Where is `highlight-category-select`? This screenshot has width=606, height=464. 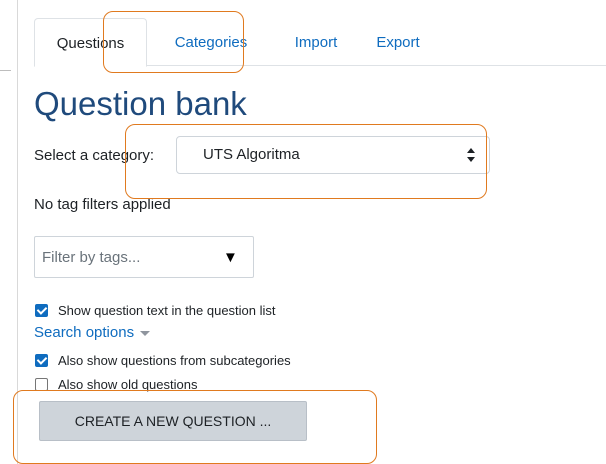 highlight-category-select is located at coordinates (306, 161).